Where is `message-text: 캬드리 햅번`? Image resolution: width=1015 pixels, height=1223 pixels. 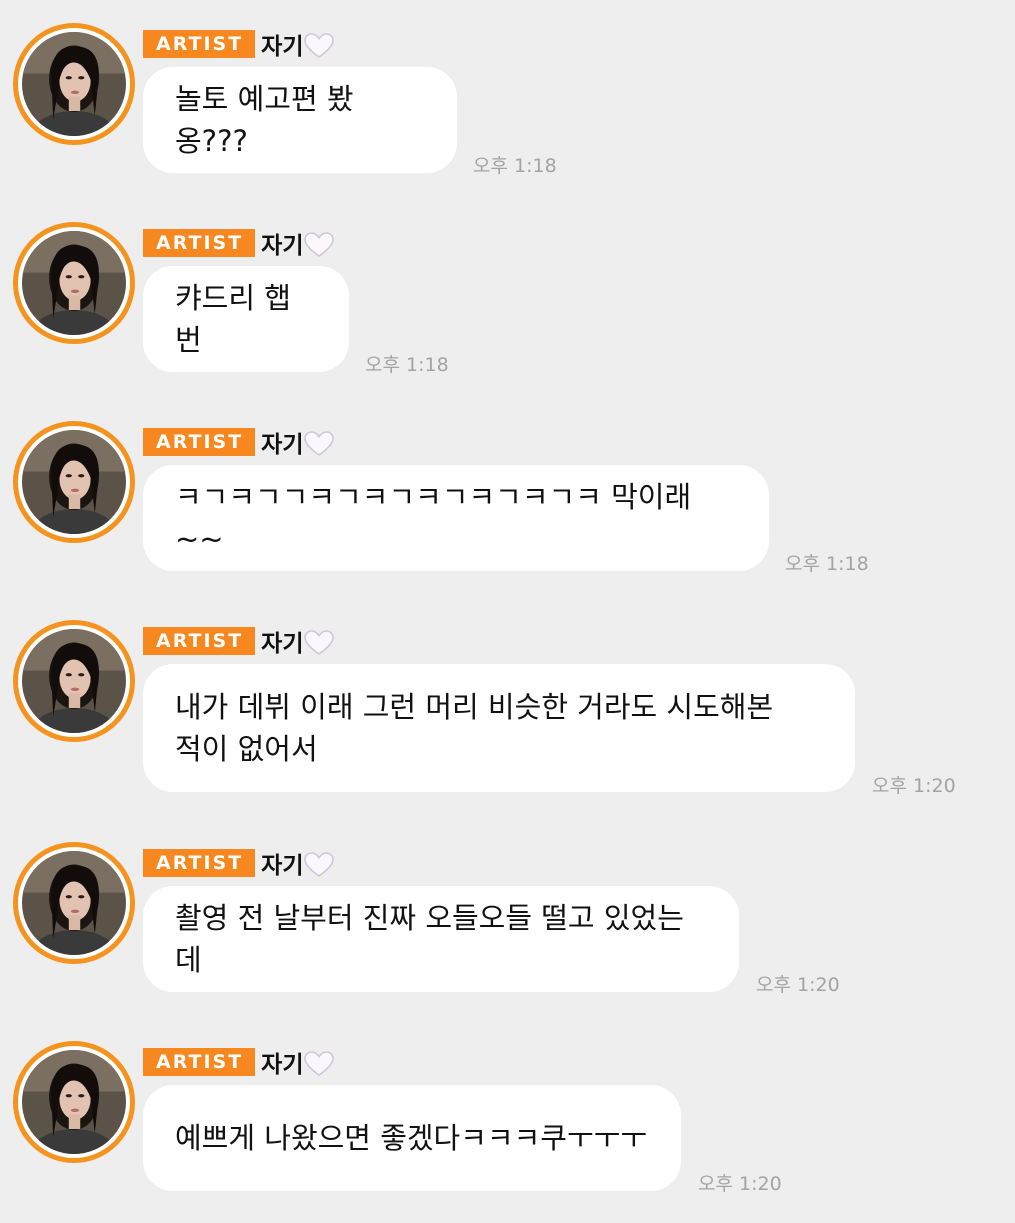 message-text: 캬드리 햅번 is located at coordinates (233, 319).